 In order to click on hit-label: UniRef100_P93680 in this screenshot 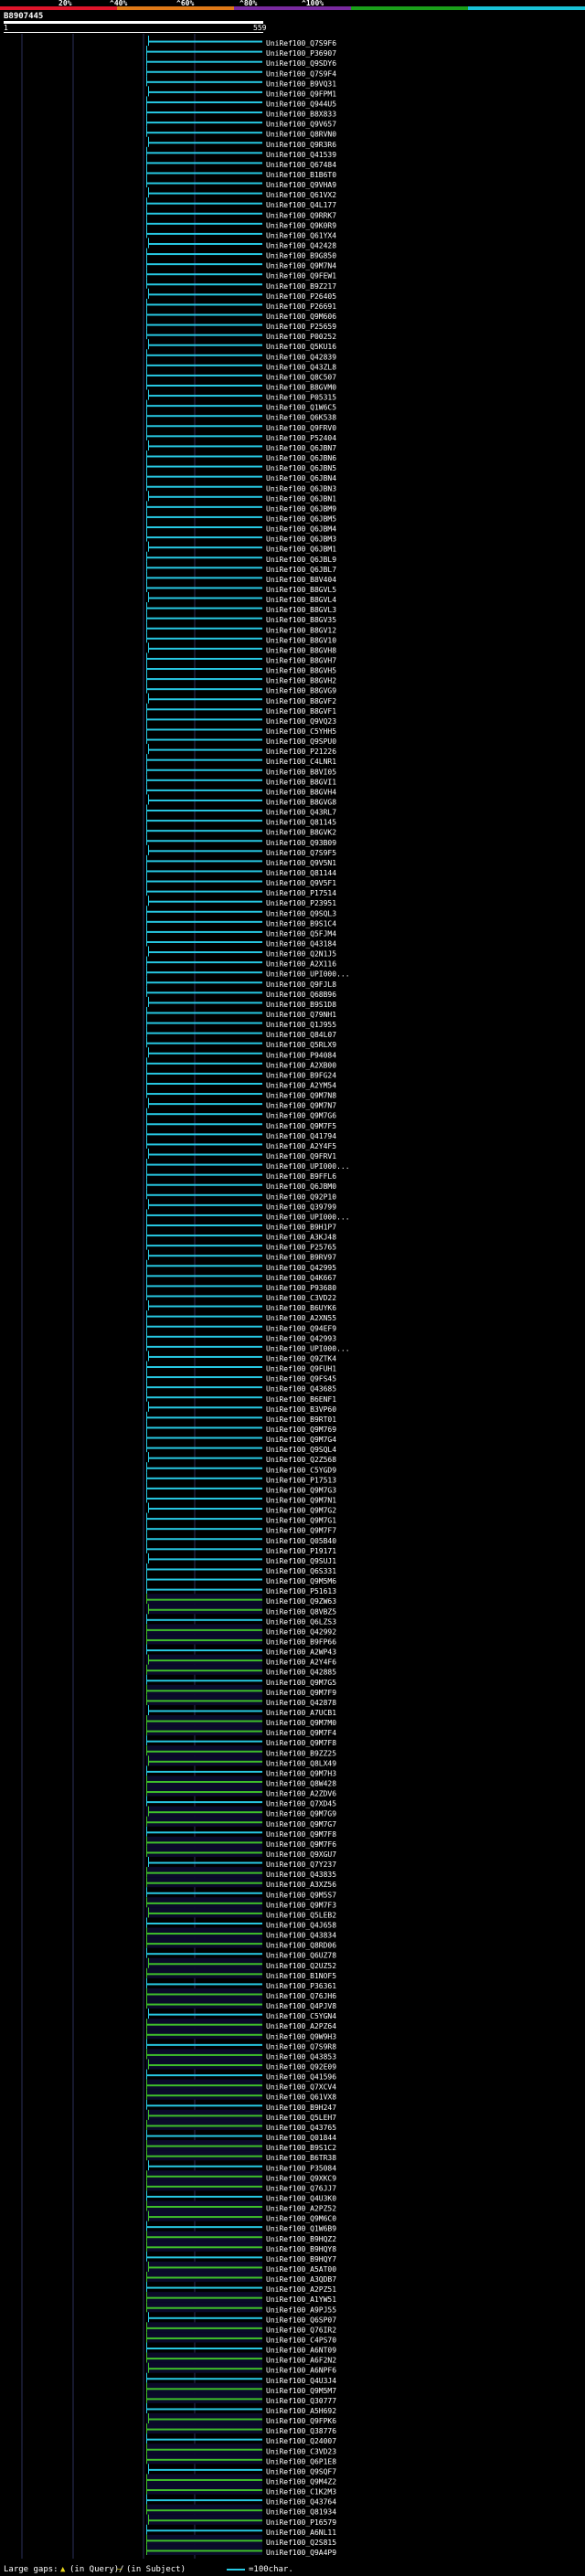, I will do `click(301, 1288)`.